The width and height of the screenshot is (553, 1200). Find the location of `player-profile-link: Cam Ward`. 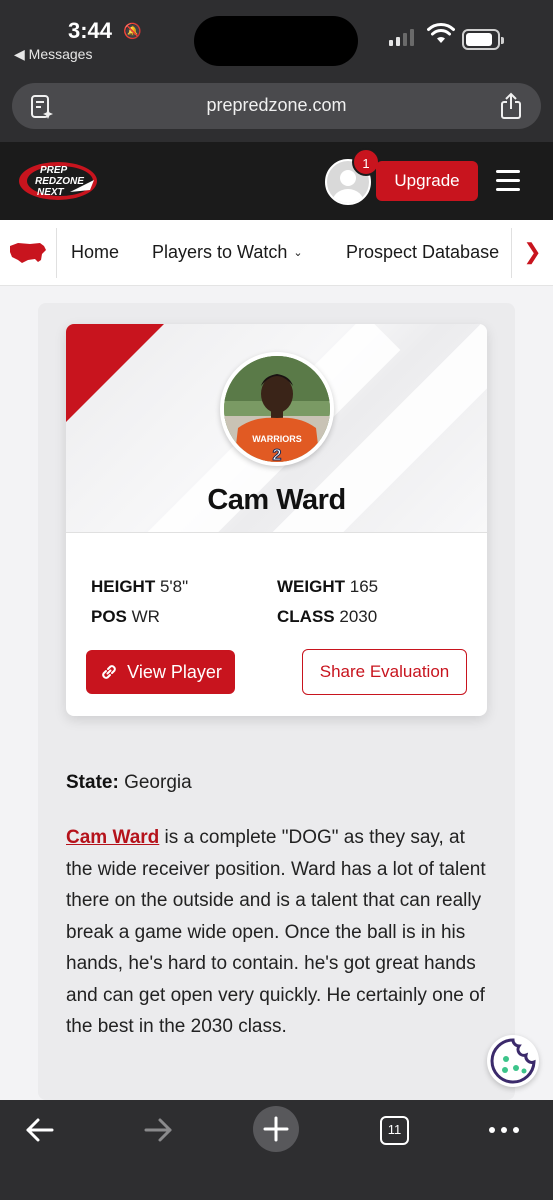

player-profile-link: Cam Ward is located at coordinates (112, 837).